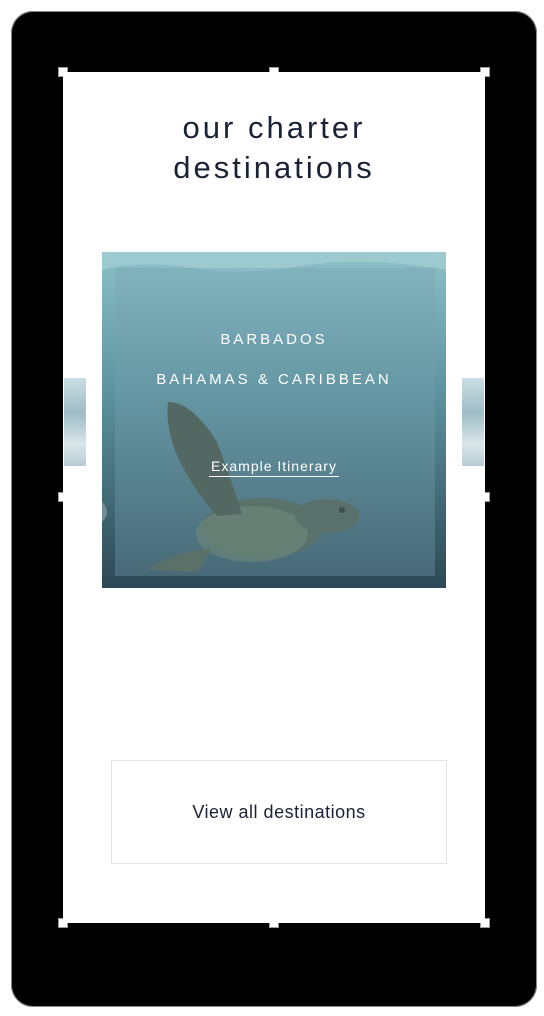 The image size is (544, 1016). What do you see at coordinates (473, 422) in the screenshot?
I see `carousel-next-card` at bounding box center [473, 422].